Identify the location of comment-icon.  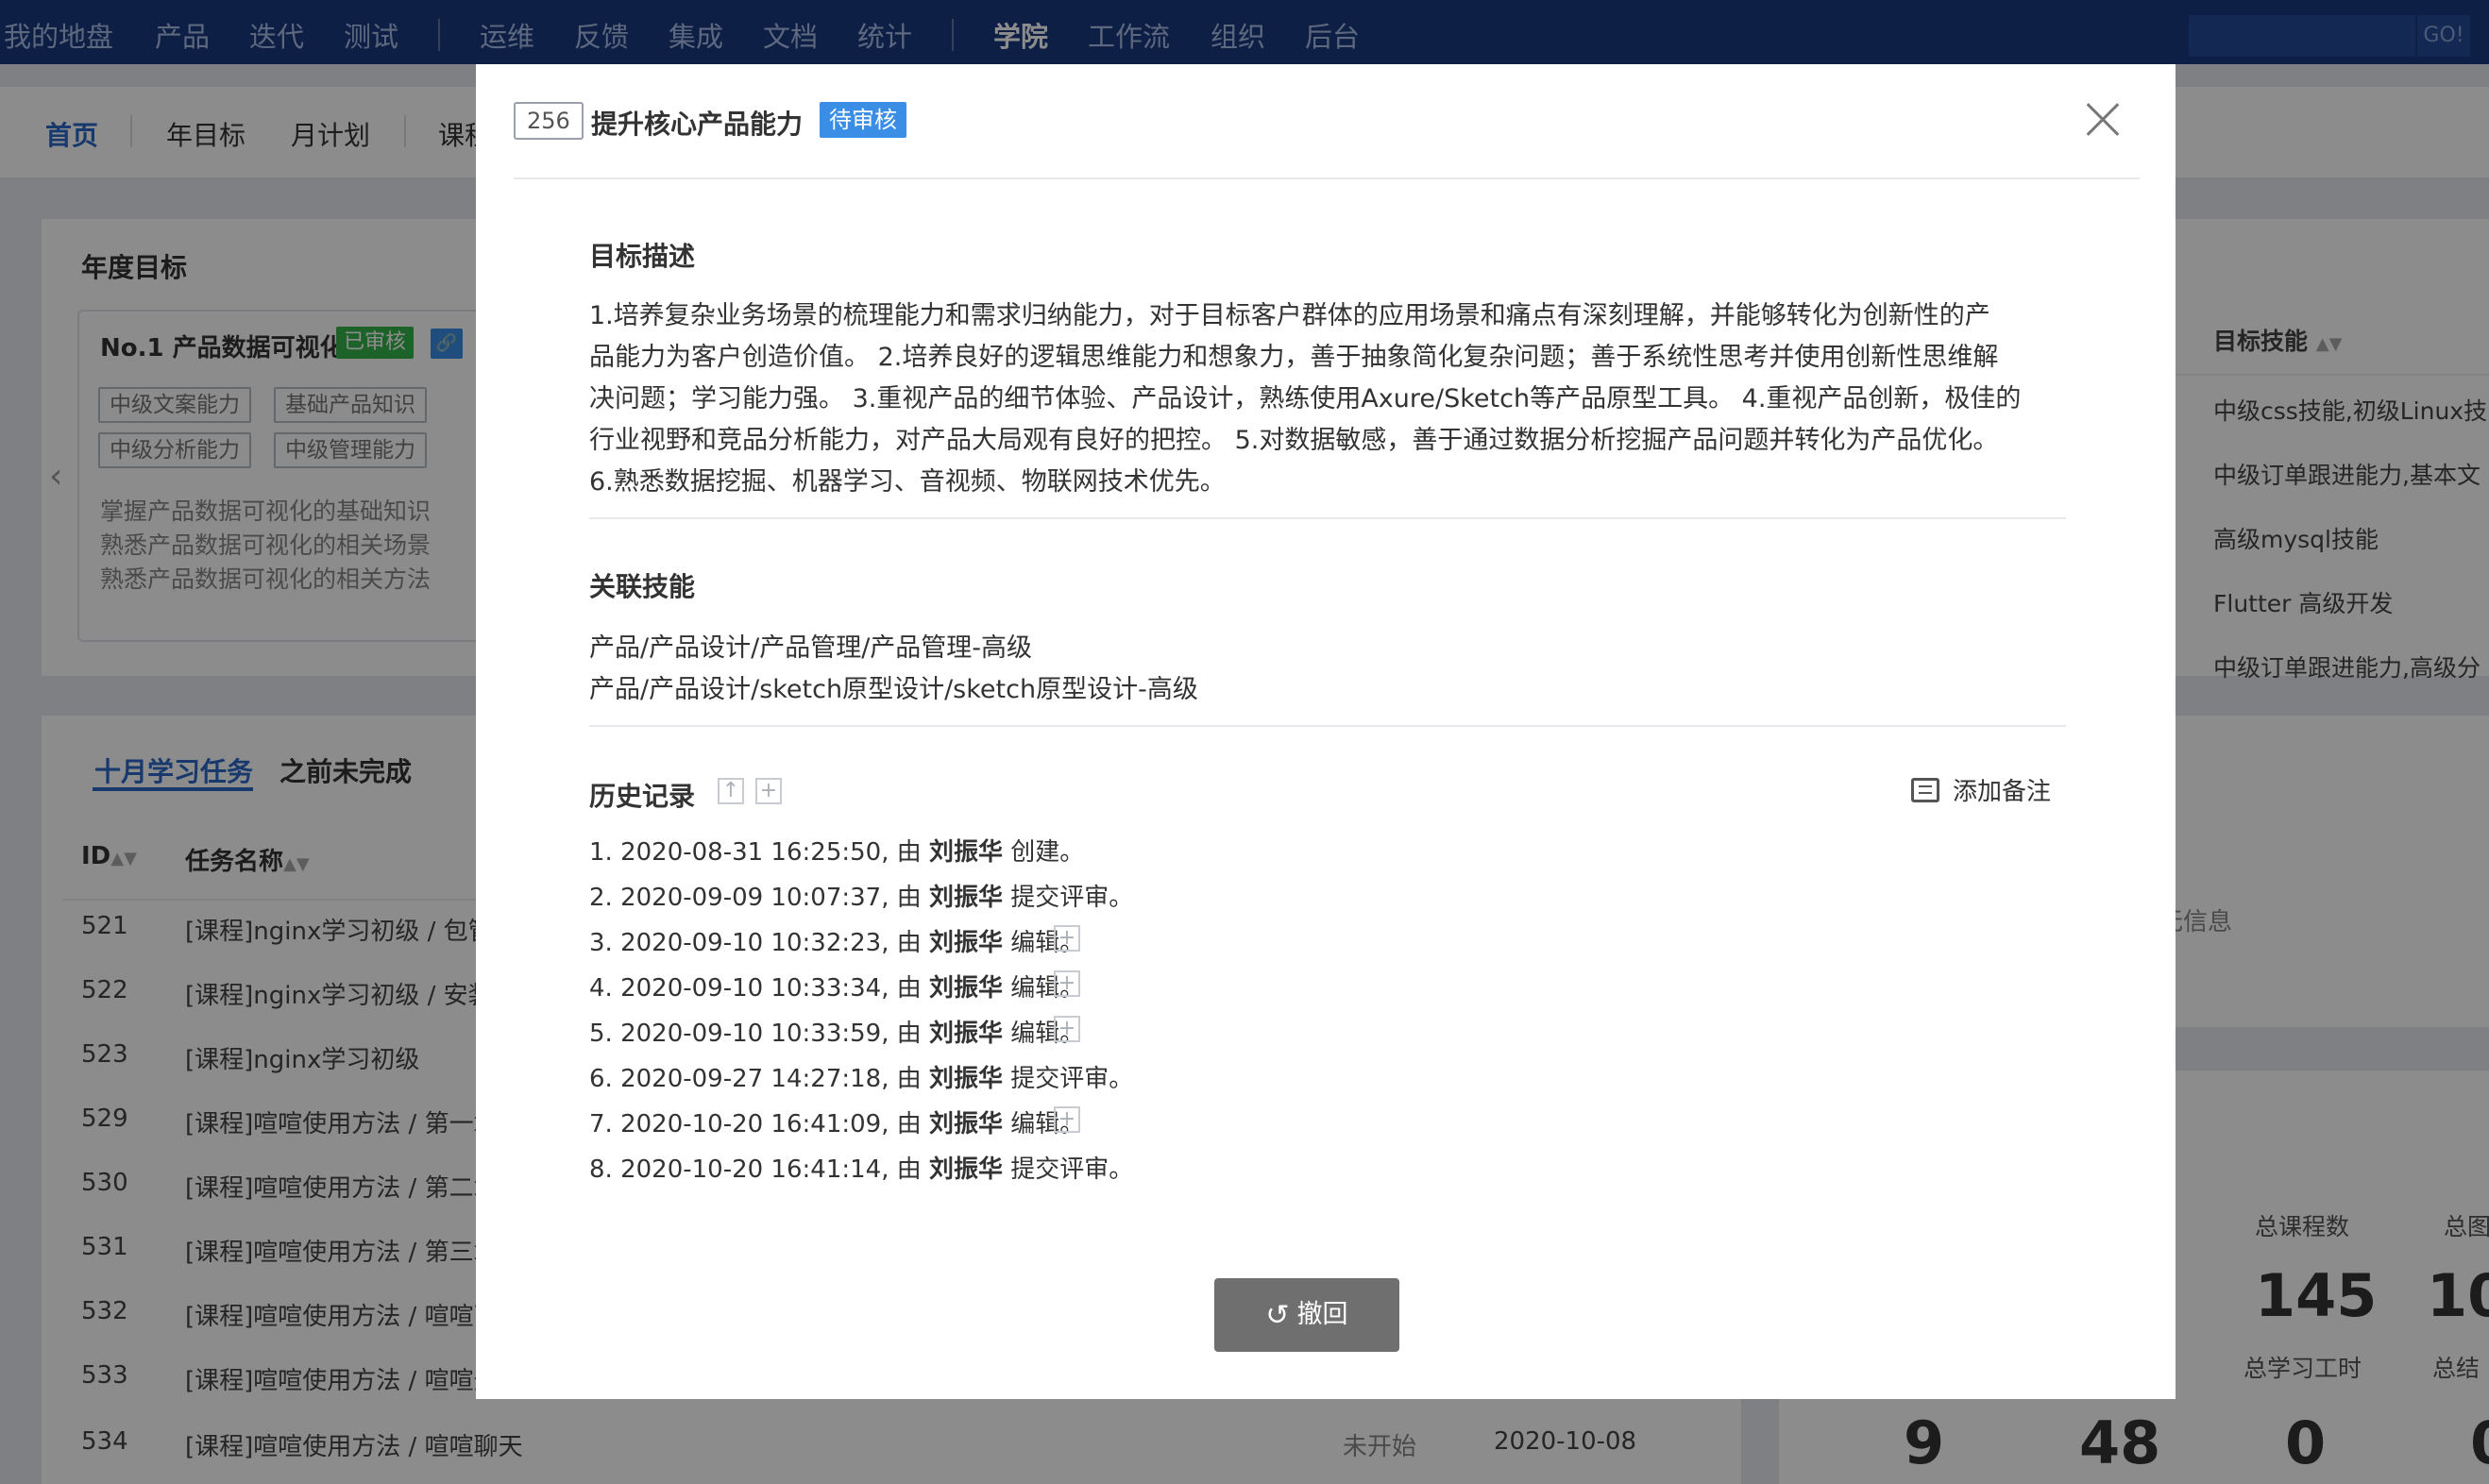
(1925, 790).